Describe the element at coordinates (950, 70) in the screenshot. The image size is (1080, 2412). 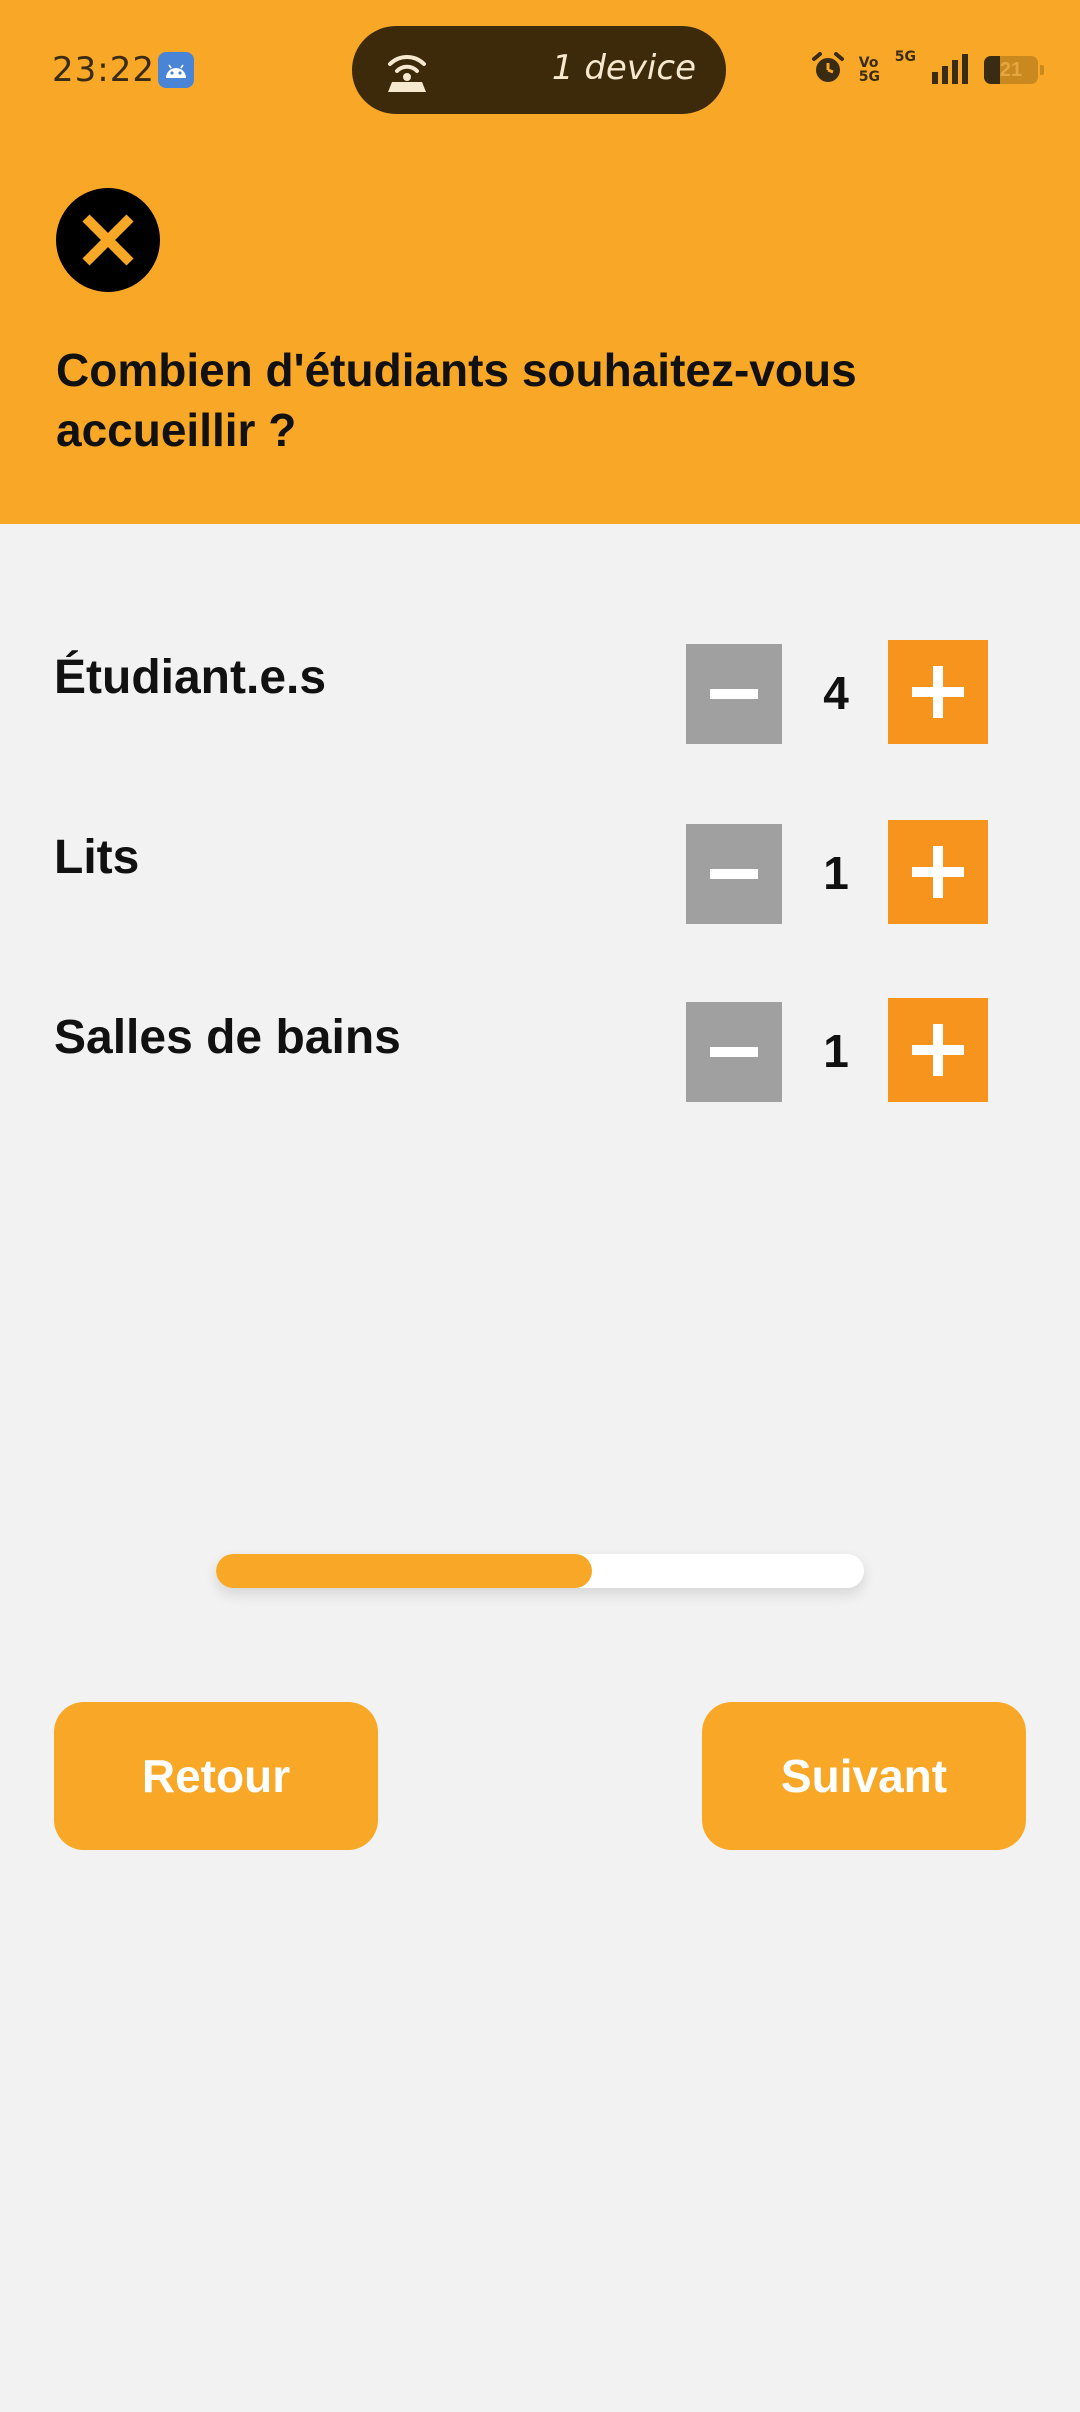
I see `signal-icon` at that location.